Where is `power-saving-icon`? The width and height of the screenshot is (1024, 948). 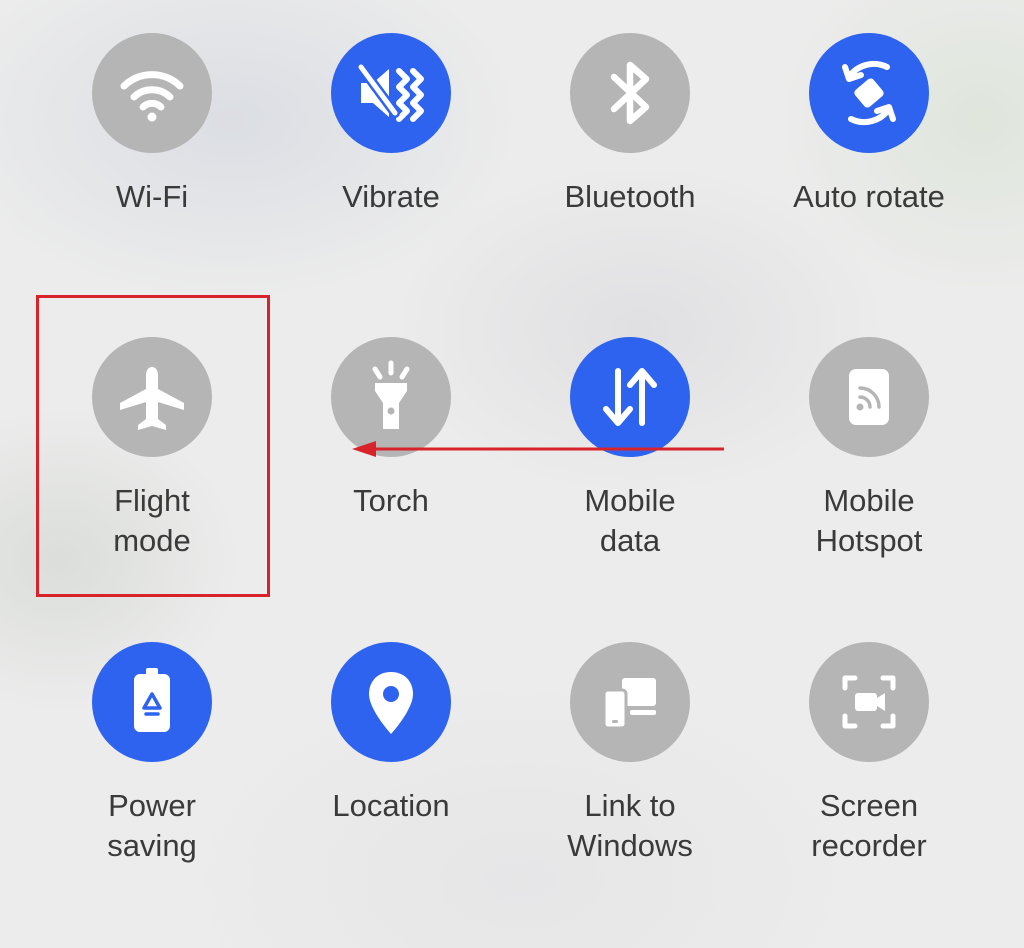
power-saving-icon is located at coordinates (152, 700).